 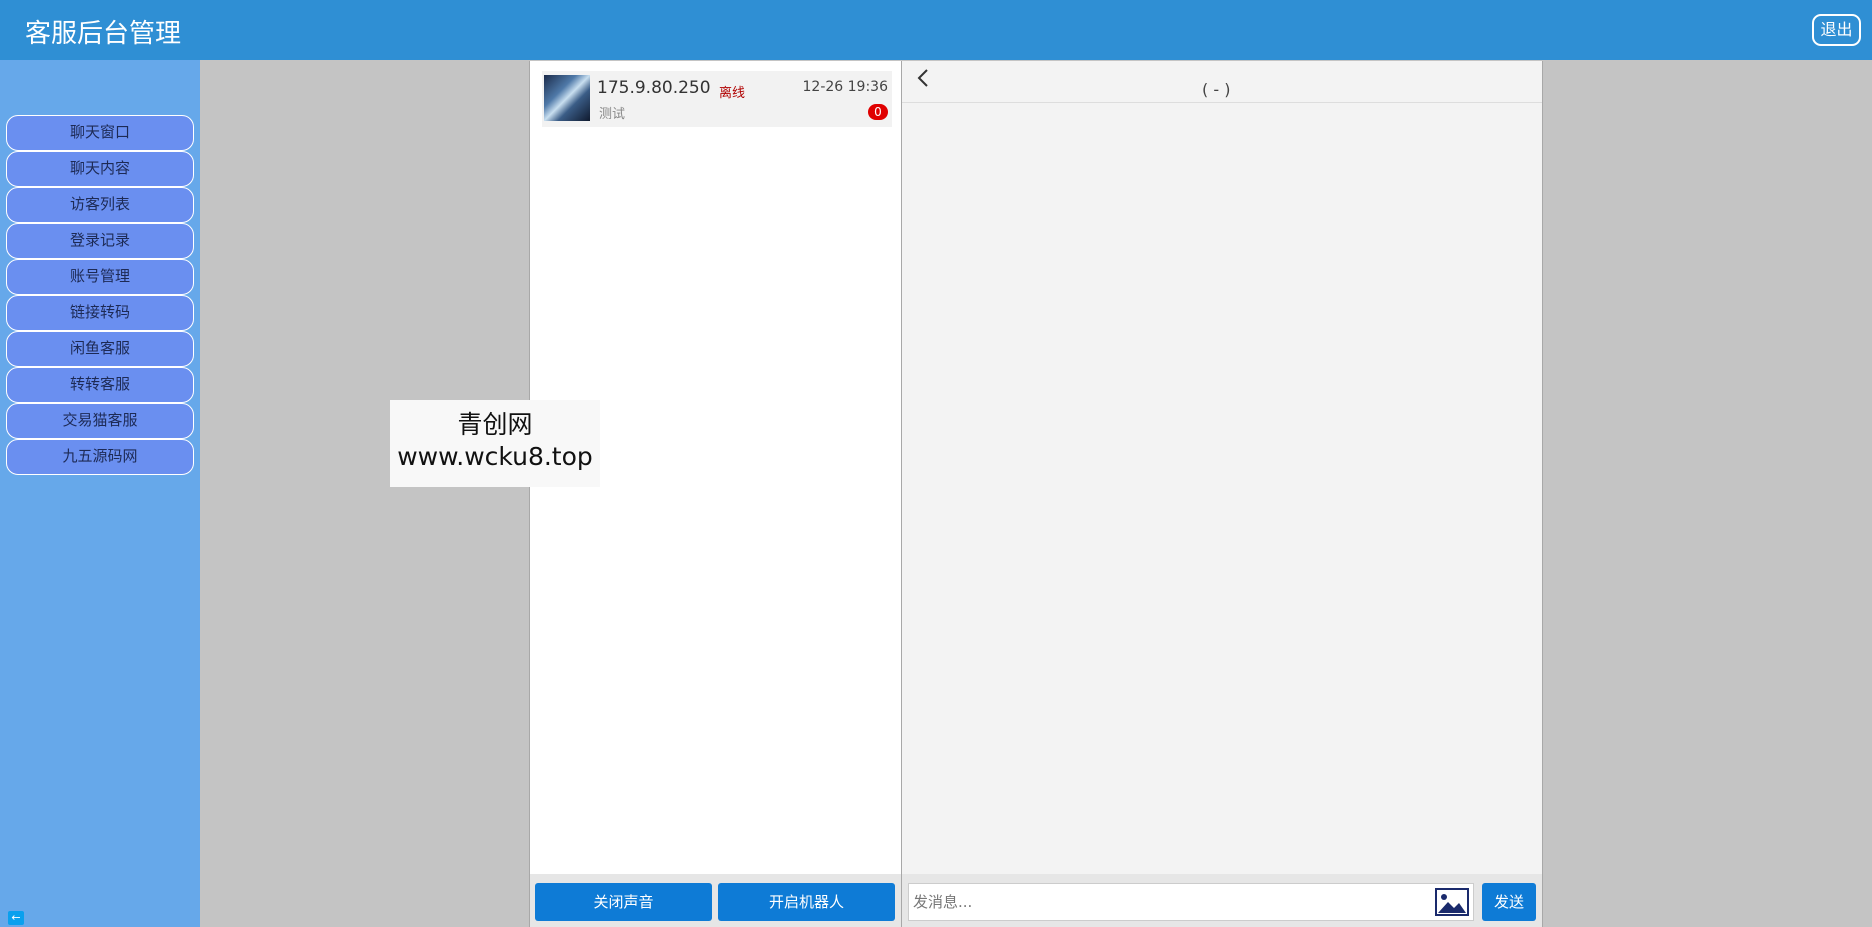 What do you see at coordinates (717, 99) in the screenshot?
I see `conversation-item: 175.9.80.250 离线 12-26 19:36 测试 0` at bounding box center [717, 99].